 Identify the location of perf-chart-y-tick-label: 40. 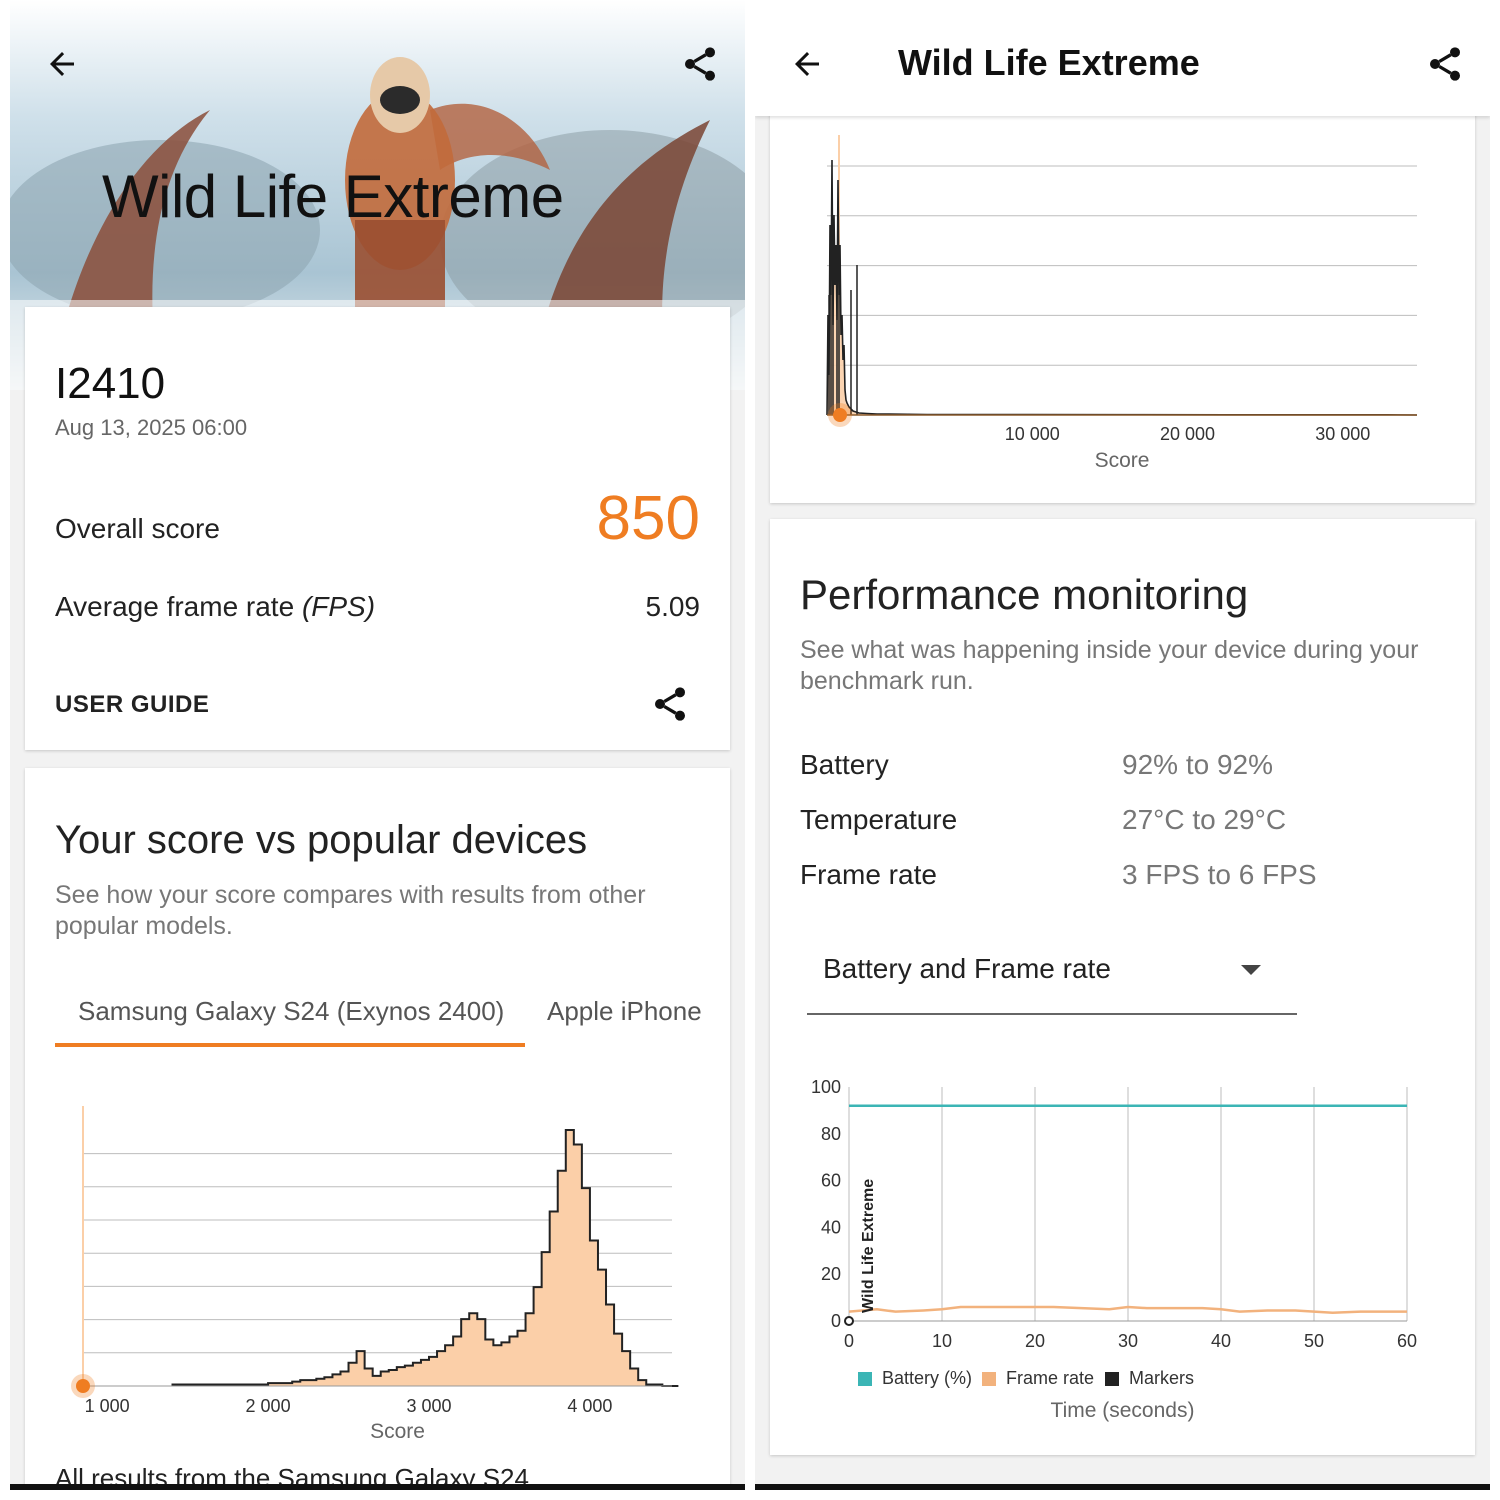
(831, 1227).